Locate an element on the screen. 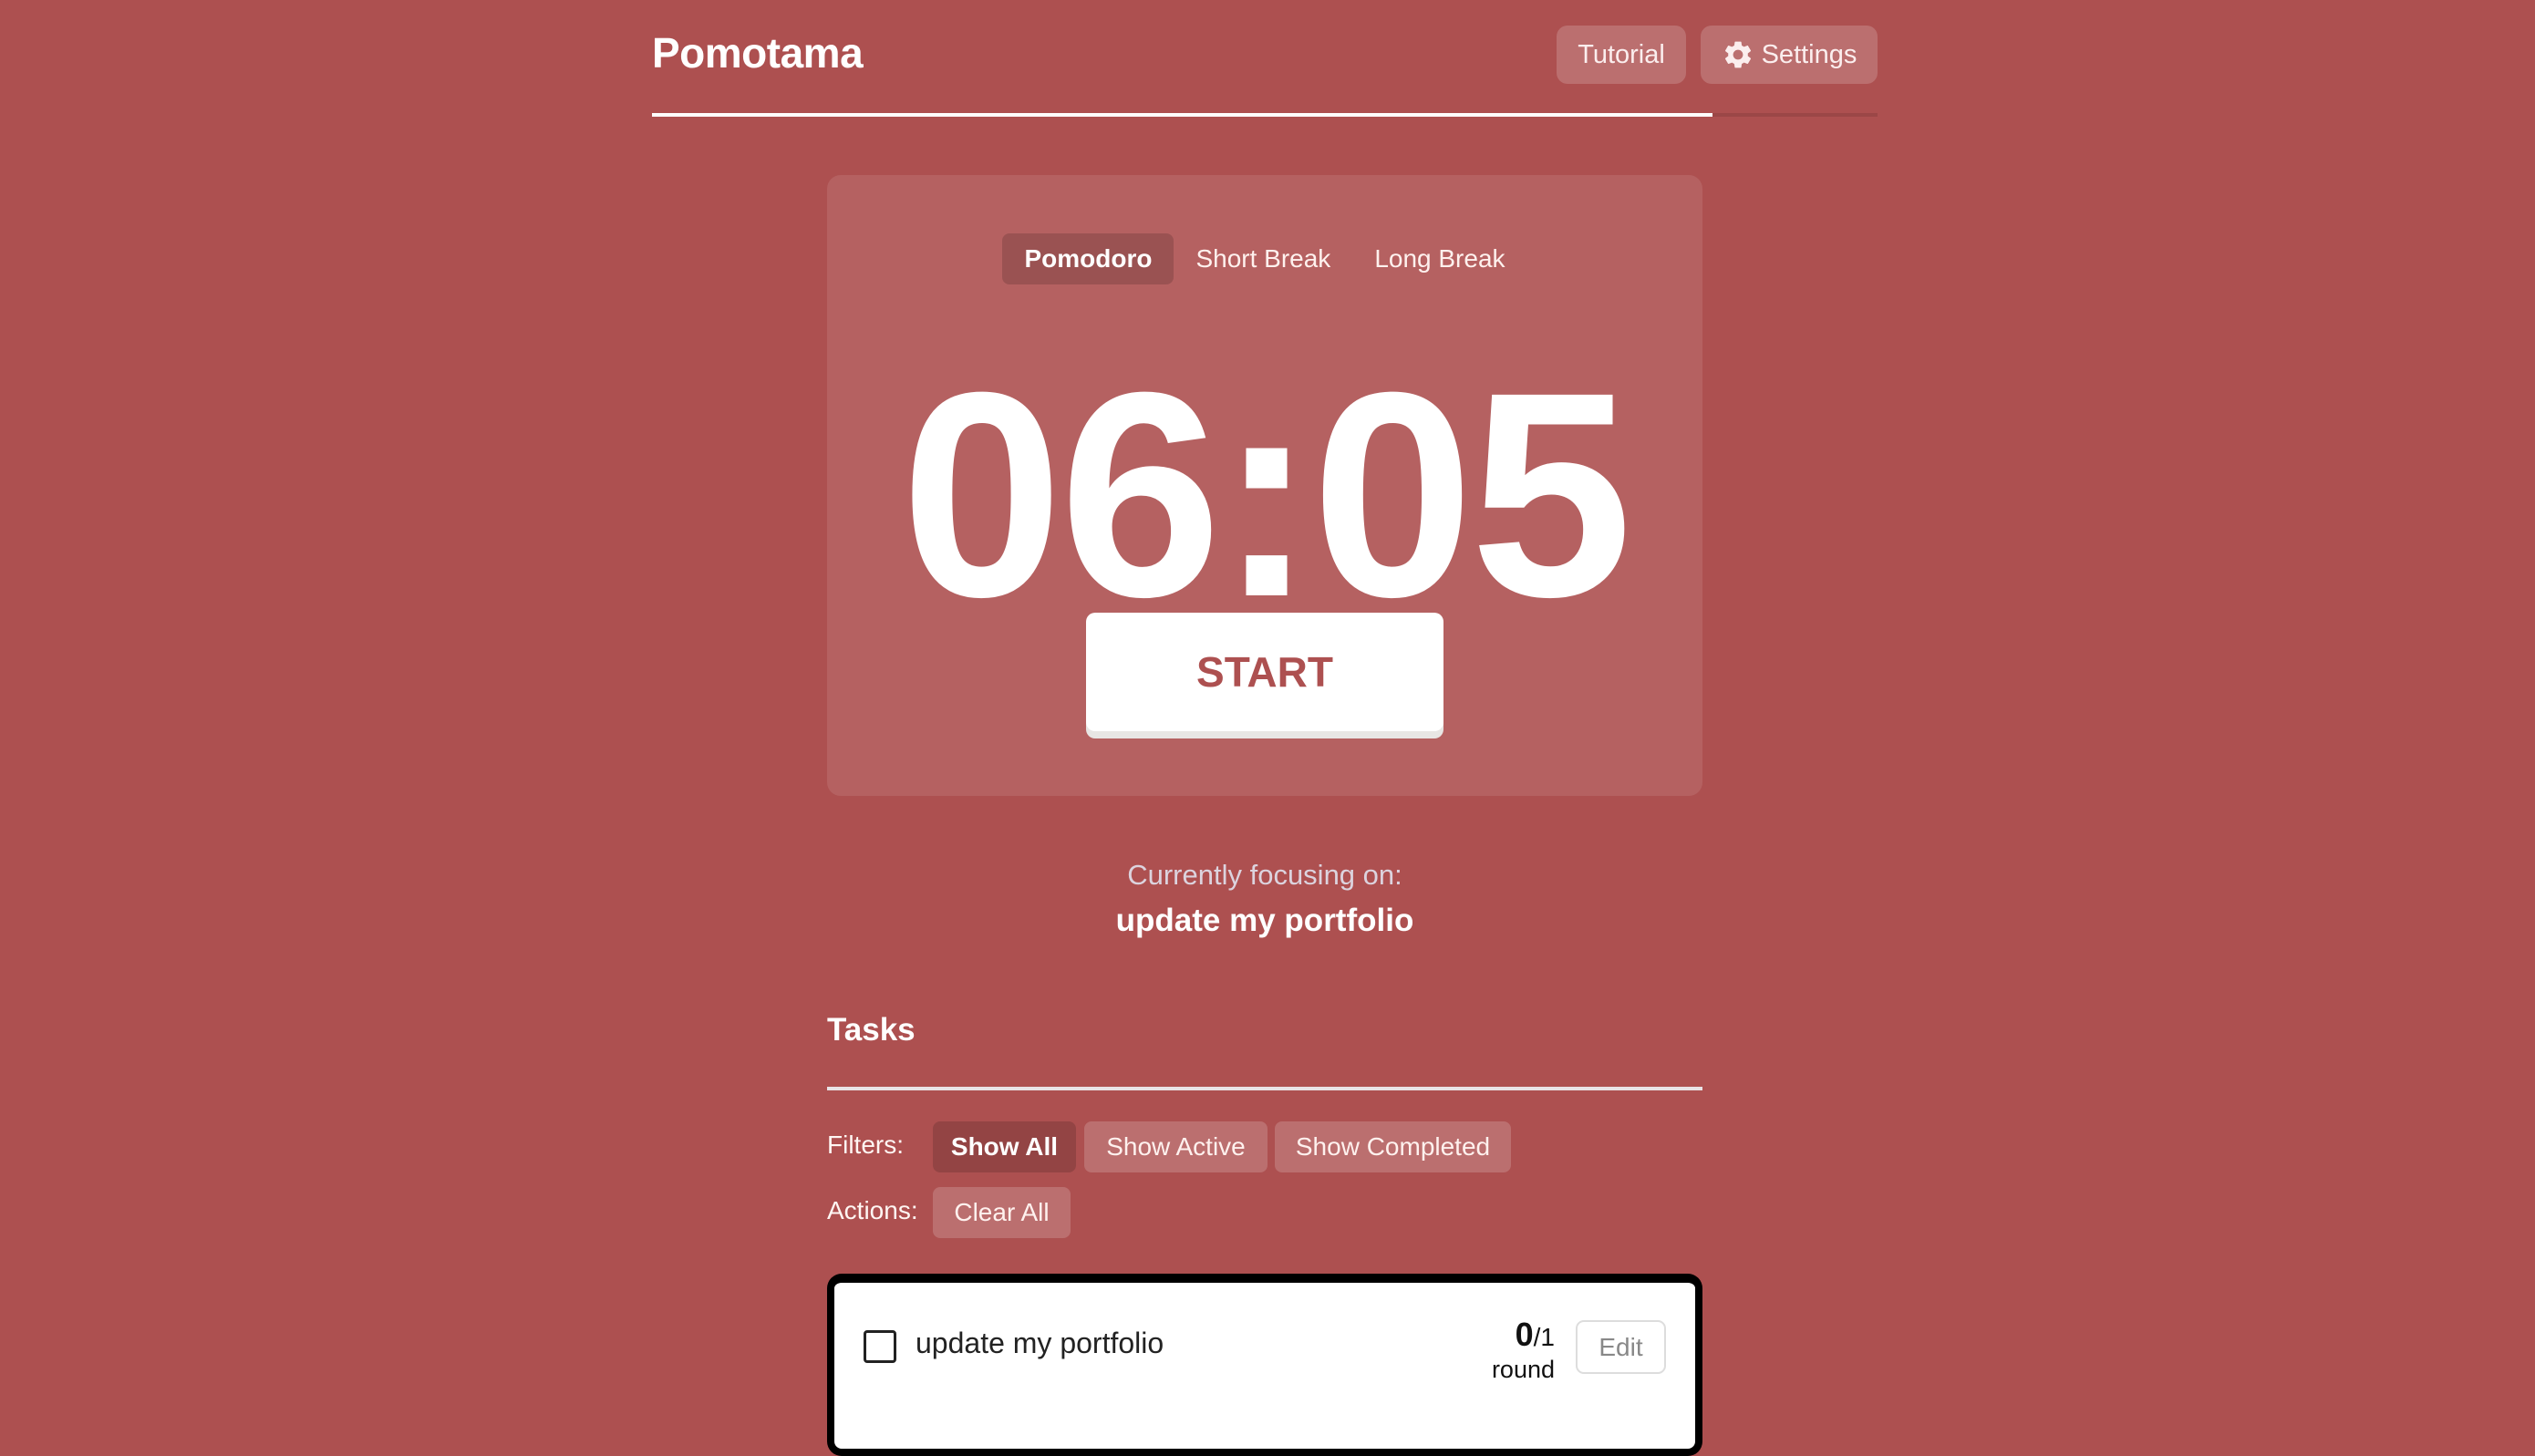 This screenshot has height=1456, width=2535. app-title: Pomotama is located at coordinates (758, 53).